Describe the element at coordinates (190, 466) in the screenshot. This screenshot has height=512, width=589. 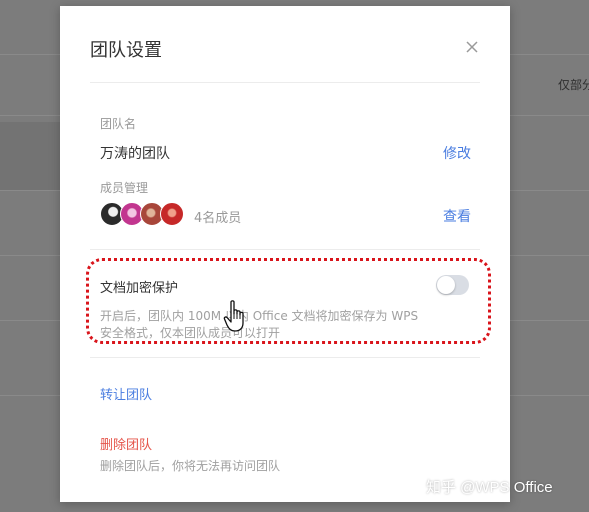
I see `delete-team-hint: 删除团队后，你将无法再访问团队` at that location.